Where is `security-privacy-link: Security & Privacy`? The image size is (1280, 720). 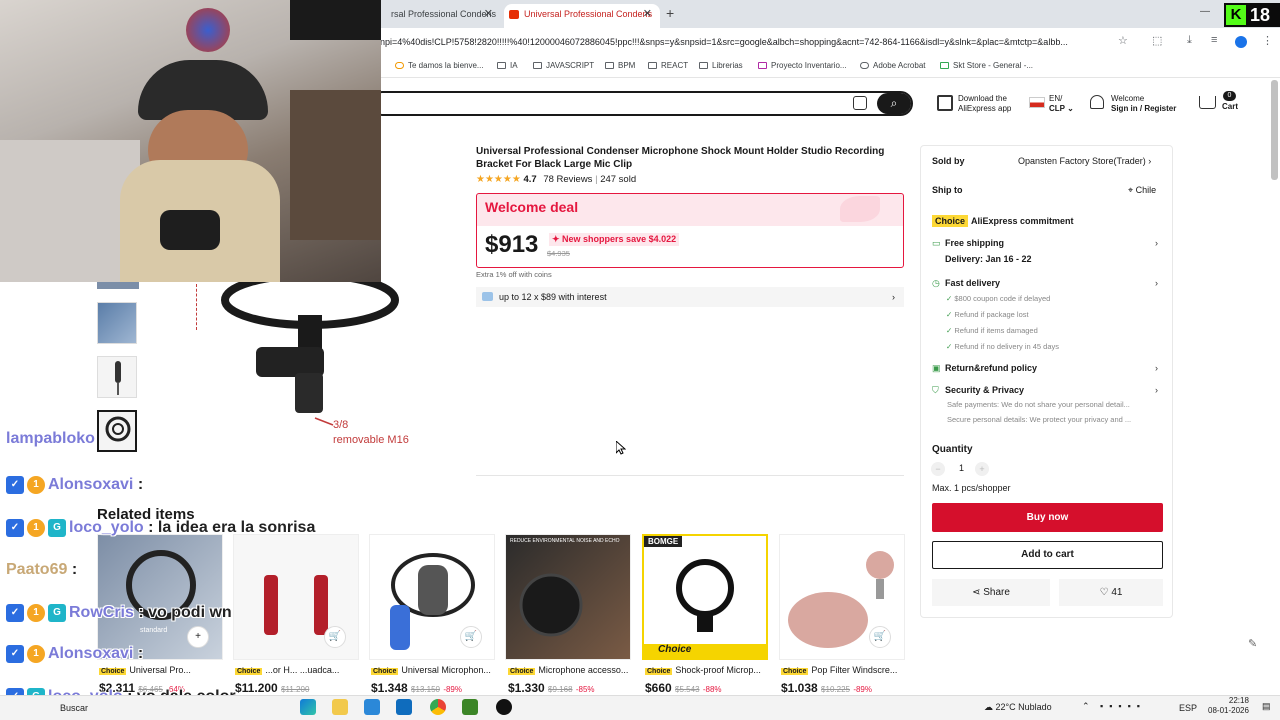
security-privacy-link: Security & Privacy is located at coordinates (984, 390).